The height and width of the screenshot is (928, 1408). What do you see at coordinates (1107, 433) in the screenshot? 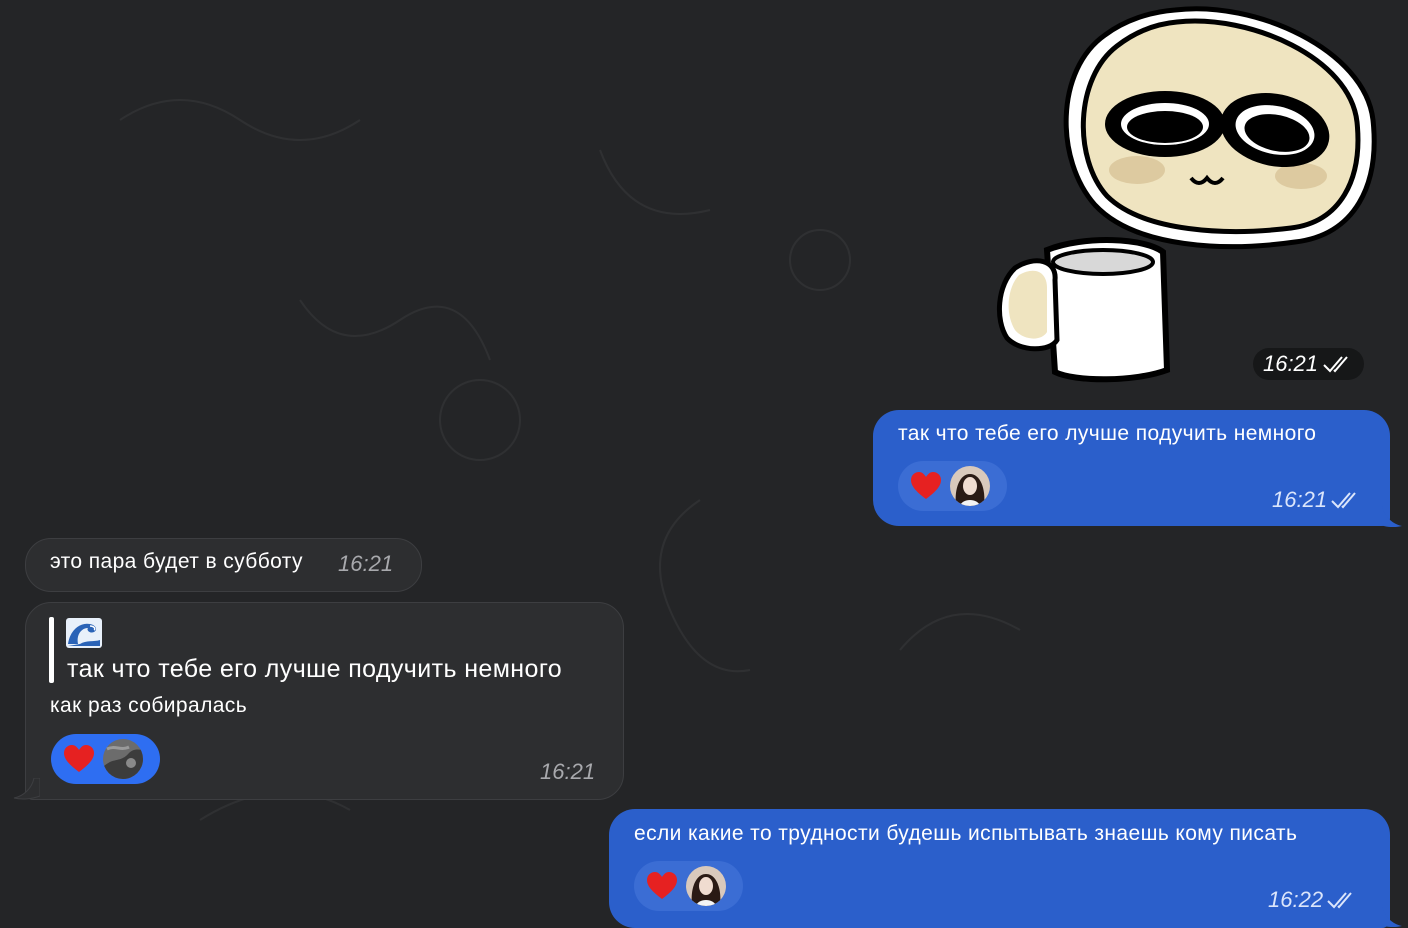
I see `outgoing-message-text: так что тебе его лучше подучить немного` at bounding box center [1107, 433].